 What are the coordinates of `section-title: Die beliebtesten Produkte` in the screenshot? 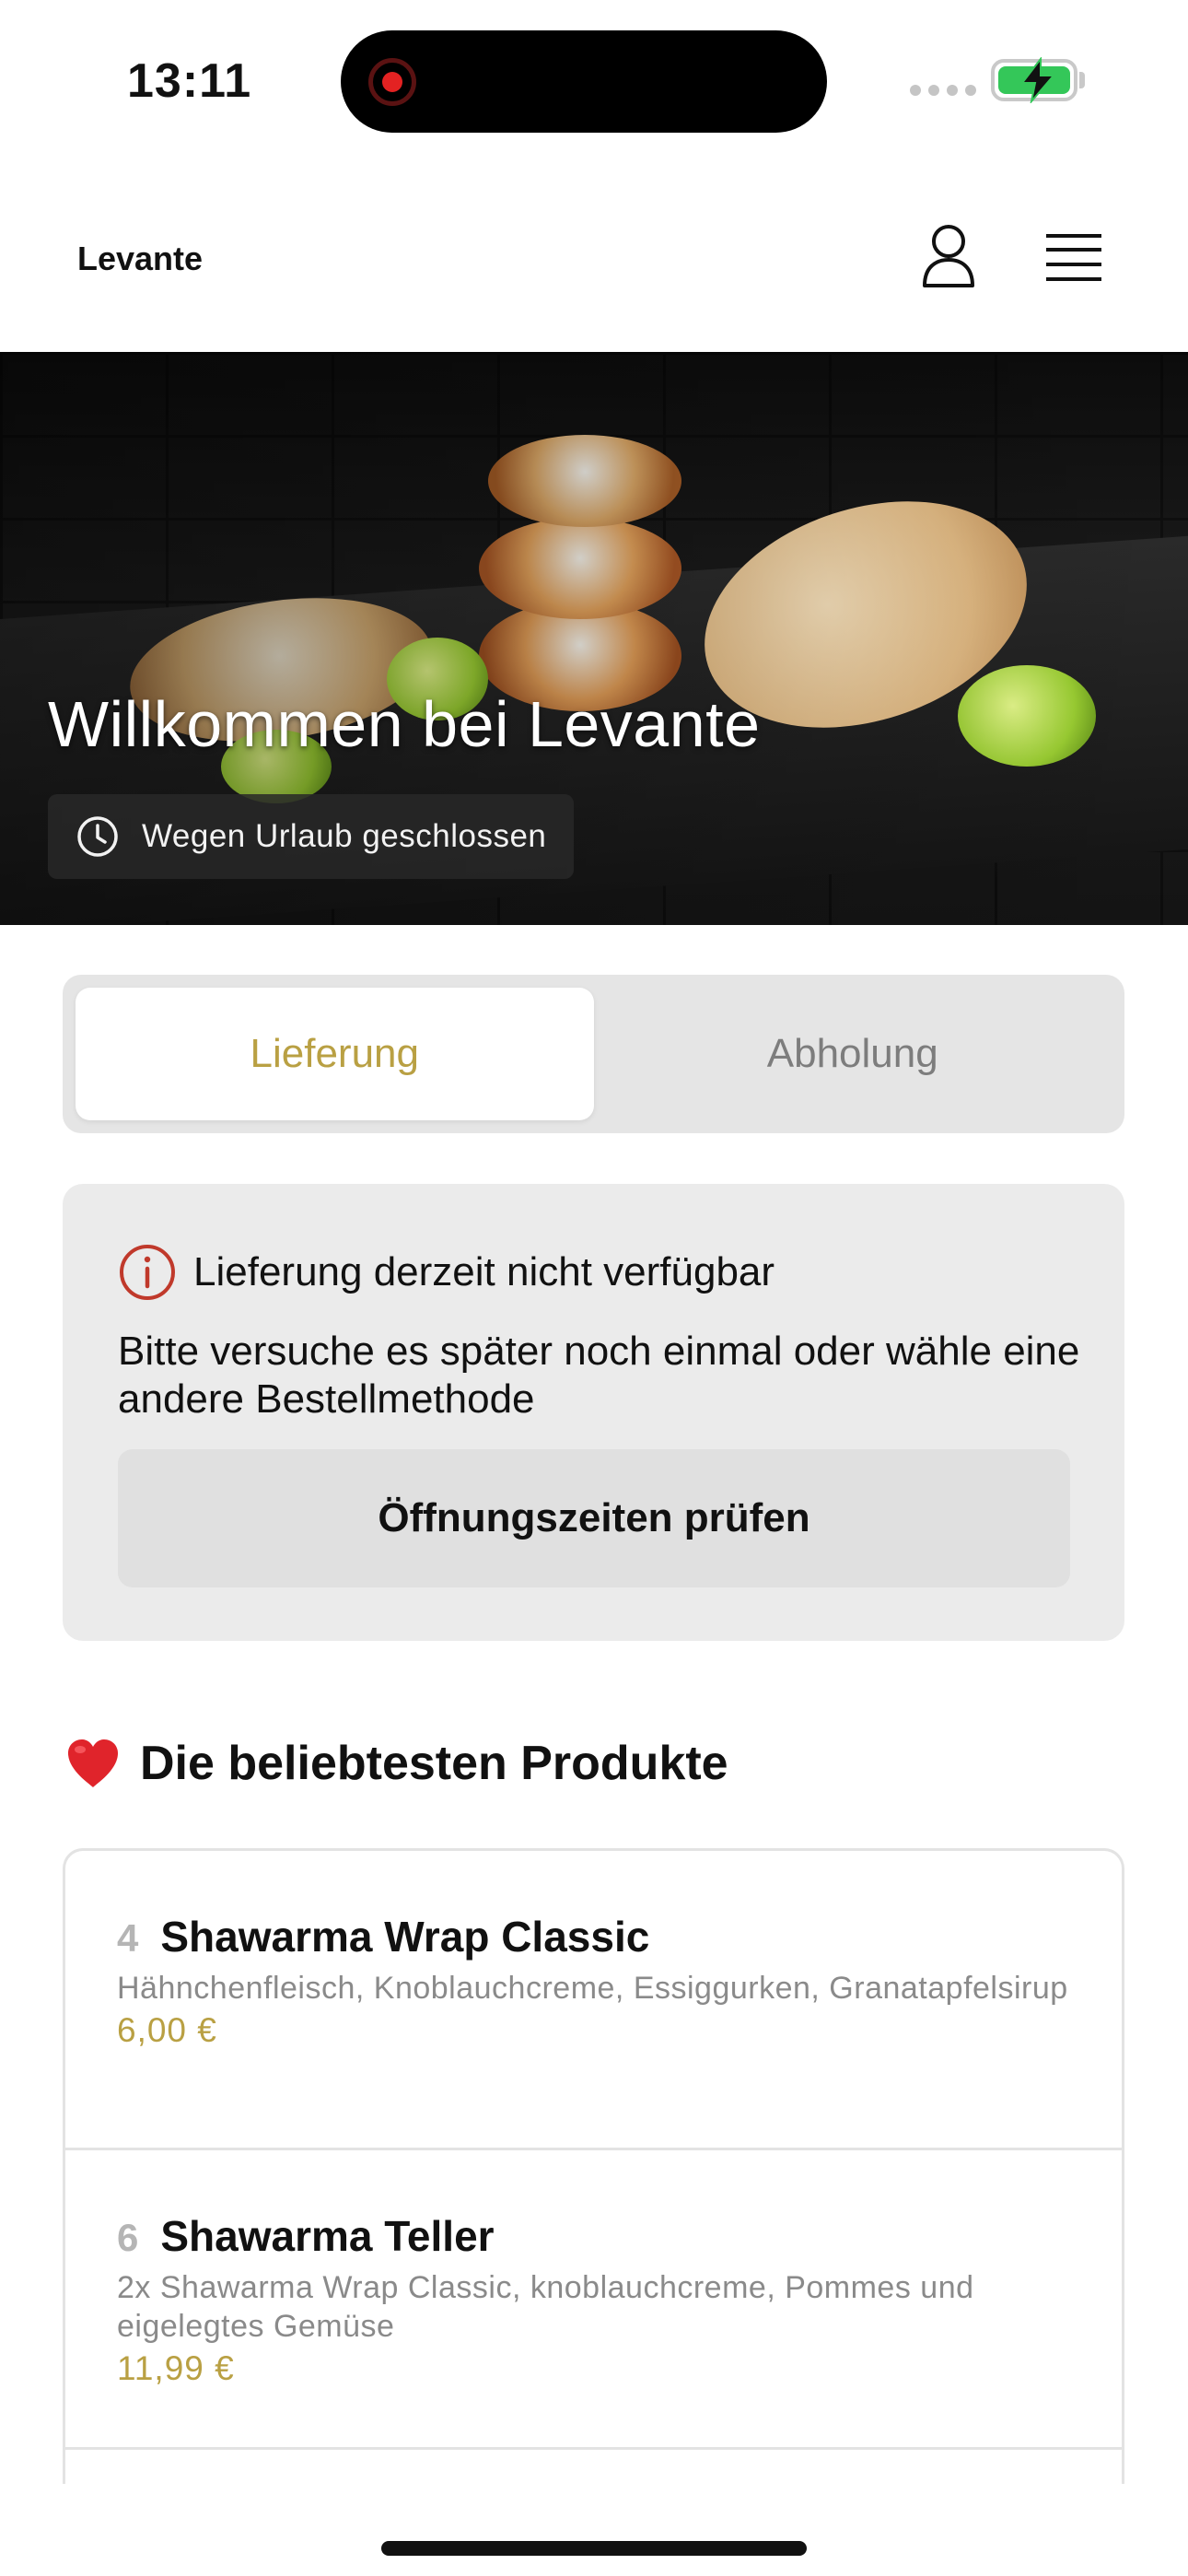 It's located at (434, 1763).